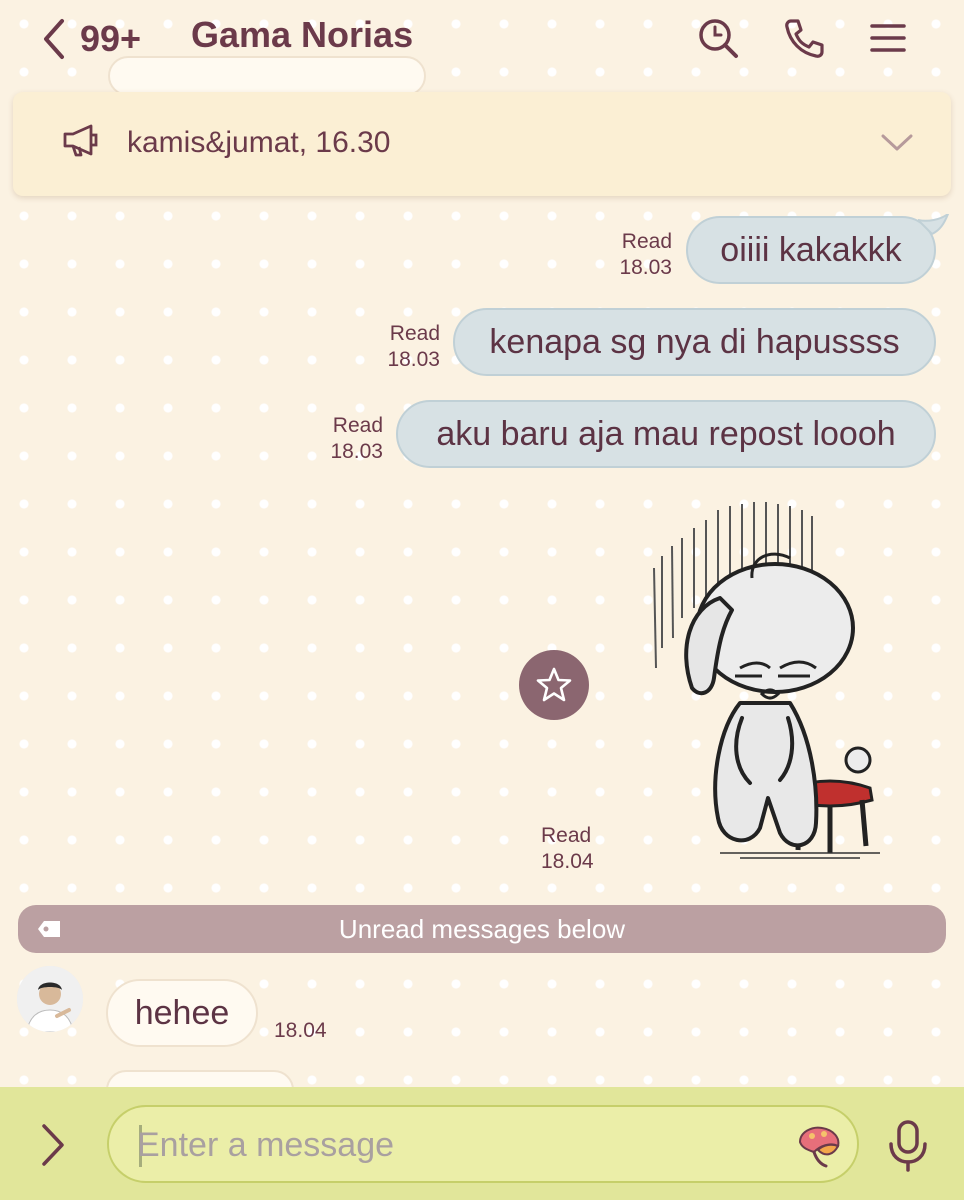  I want to click on star-icon, so click(554, 684).